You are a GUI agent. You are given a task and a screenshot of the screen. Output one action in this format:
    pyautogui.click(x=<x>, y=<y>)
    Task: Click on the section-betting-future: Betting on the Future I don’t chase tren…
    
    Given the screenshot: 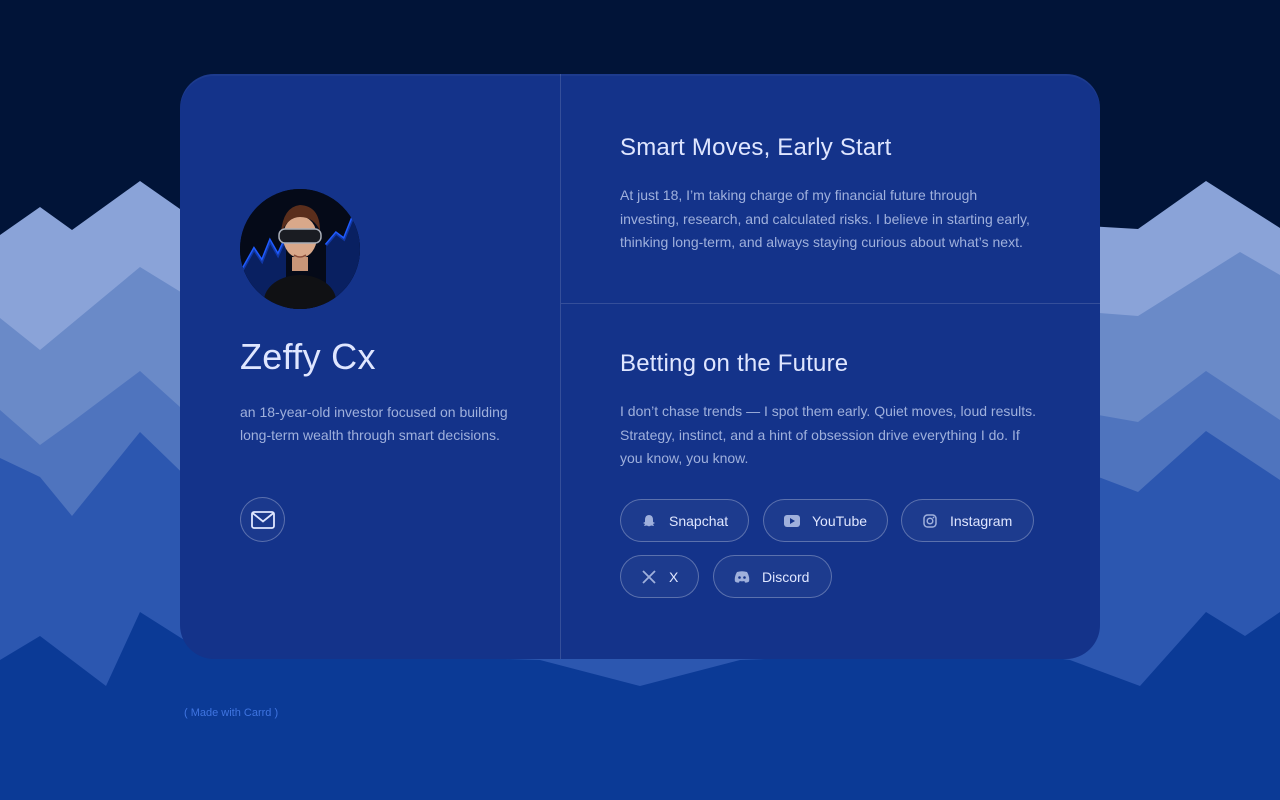 What is the action you would take?
    pyautogui.click(x=830, y=410)
    